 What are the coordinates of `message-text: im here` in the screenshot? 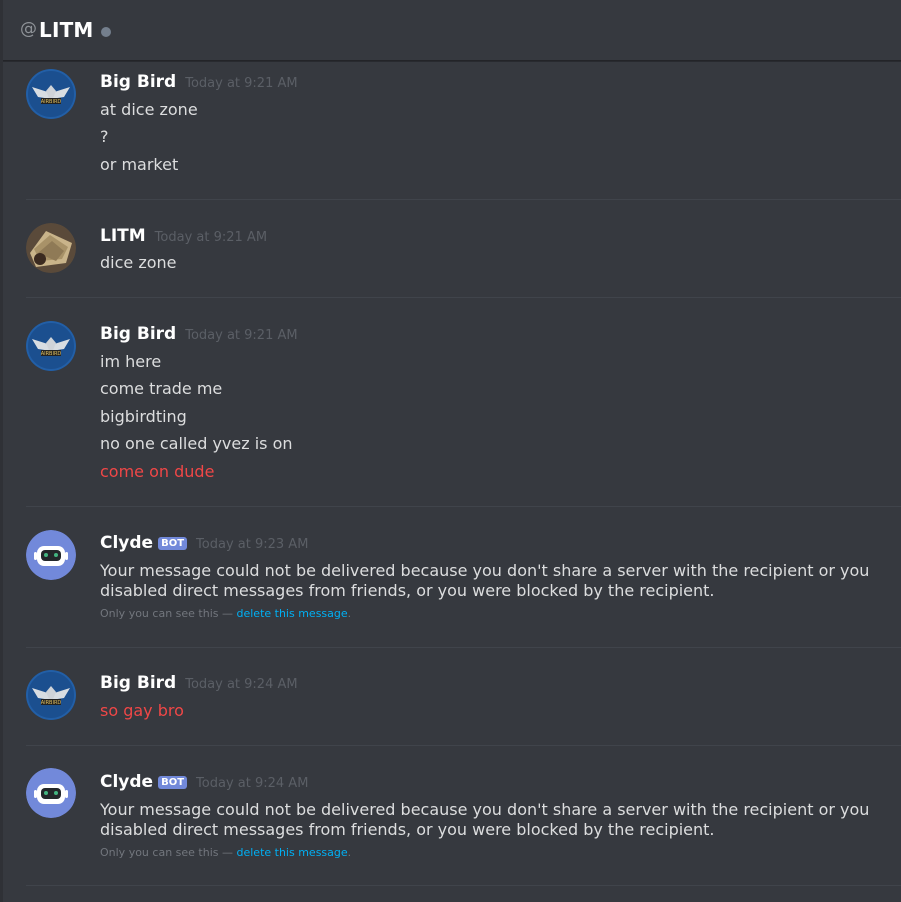 It's located at (131, 361).